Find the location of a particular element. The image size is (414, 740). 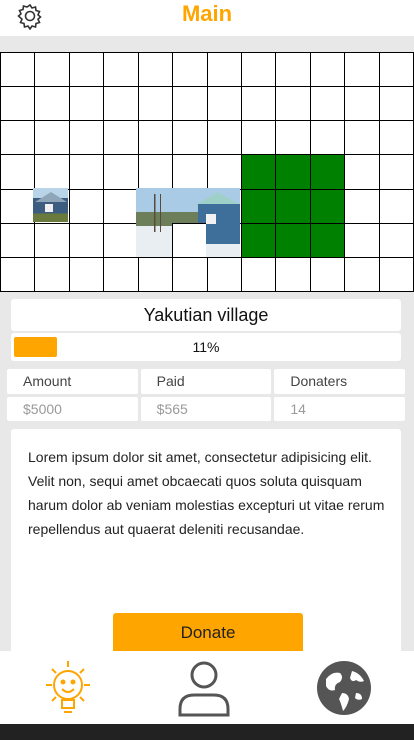

paid-label: Paid is located at coordinates (206, 381).